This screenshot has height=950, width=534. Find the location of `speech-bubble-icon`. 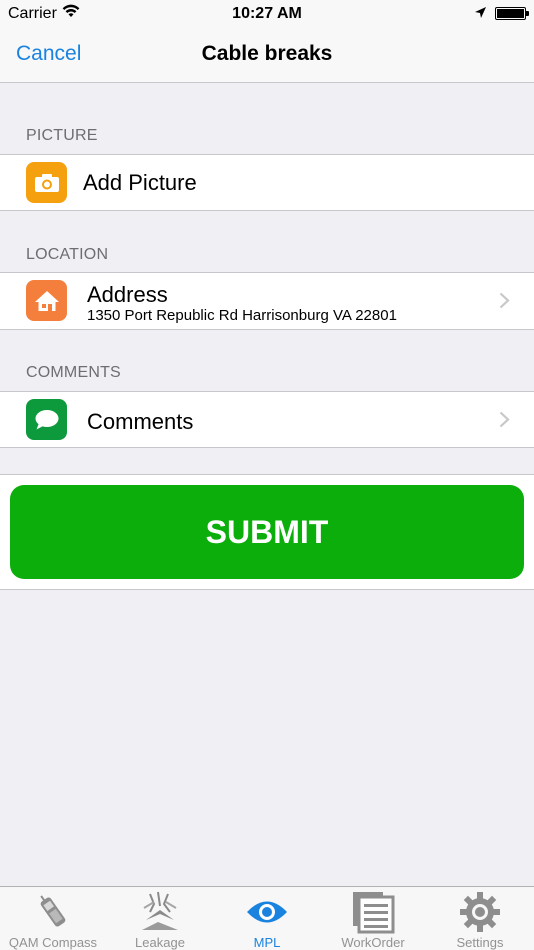

speech-bubble-icon is located at coordinates (46, 419).